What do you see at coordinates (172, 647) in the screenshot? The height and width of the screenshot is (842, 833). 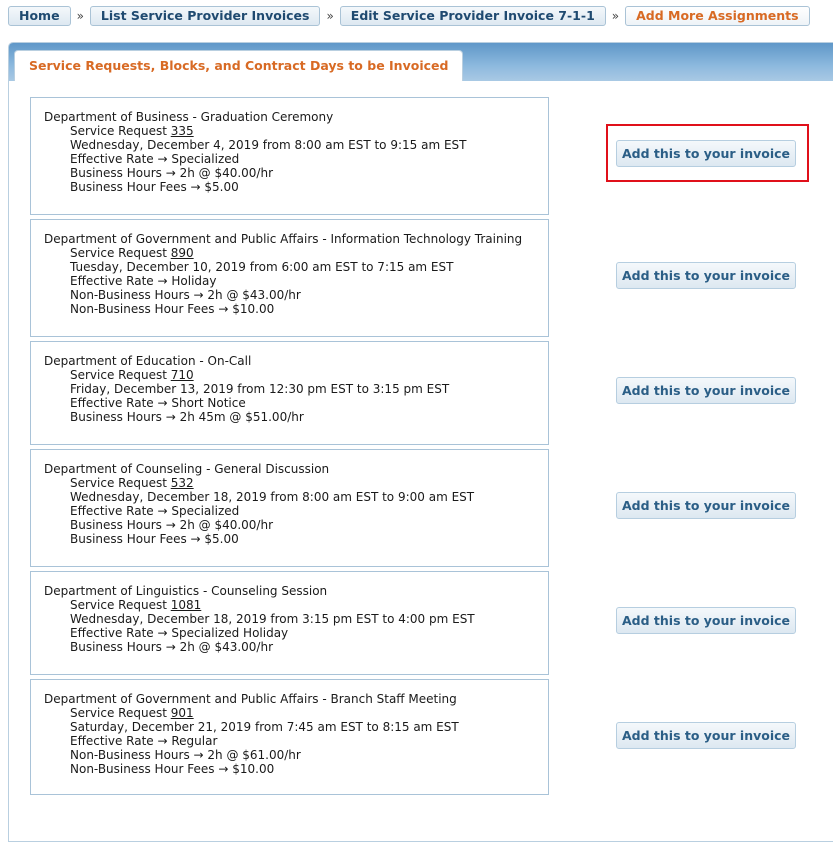 I see `request-hours: Business Hours → 2h @ $43.00/hr` at bounding box center [172, 647].